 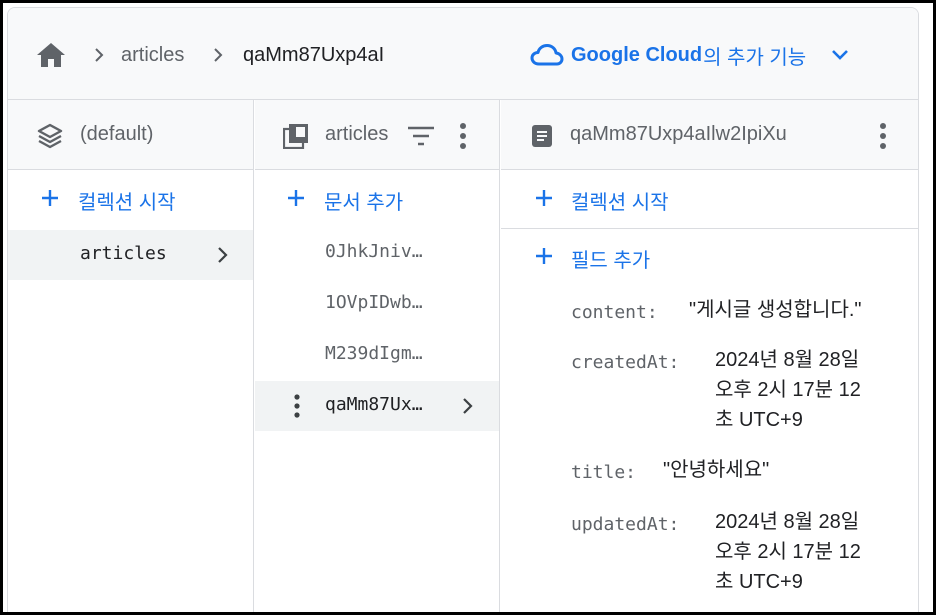 What do you see at coordinates (614, 312) in the screenshot?
I see `field-key: content:` at bounding box center [614, 312].